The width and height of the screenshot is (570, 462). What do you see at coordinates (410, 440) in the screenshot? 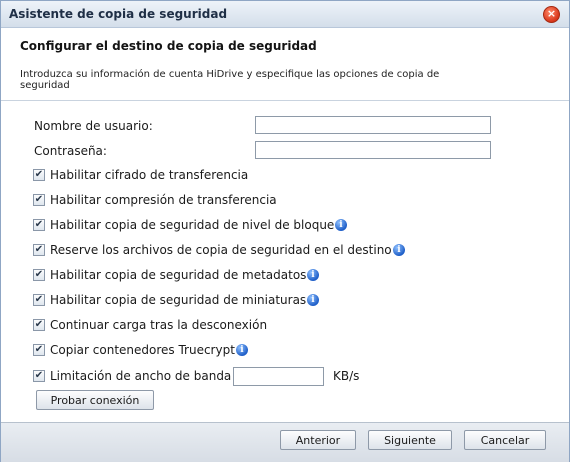
I see `next-button: Siguiente` at bounding box center [410, 440].